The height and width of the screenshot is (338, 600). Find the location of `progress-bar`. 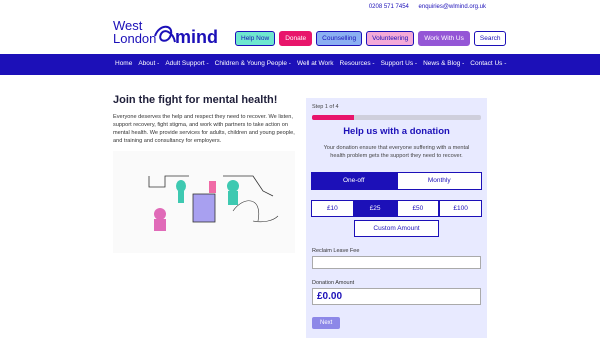

progress-bar is located at coordinates (396, 117).